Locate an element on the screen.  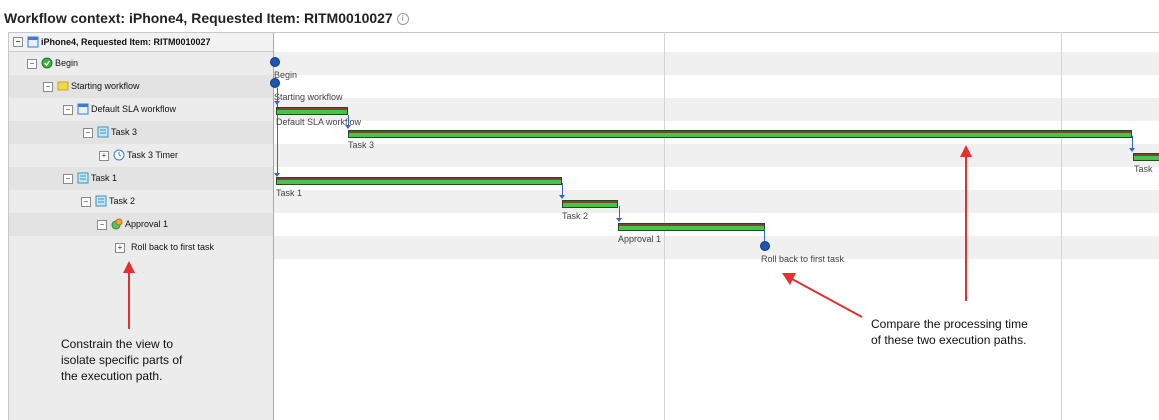
tree-item-approval-1: − Approval 1 is located at coordinates (141, 224).